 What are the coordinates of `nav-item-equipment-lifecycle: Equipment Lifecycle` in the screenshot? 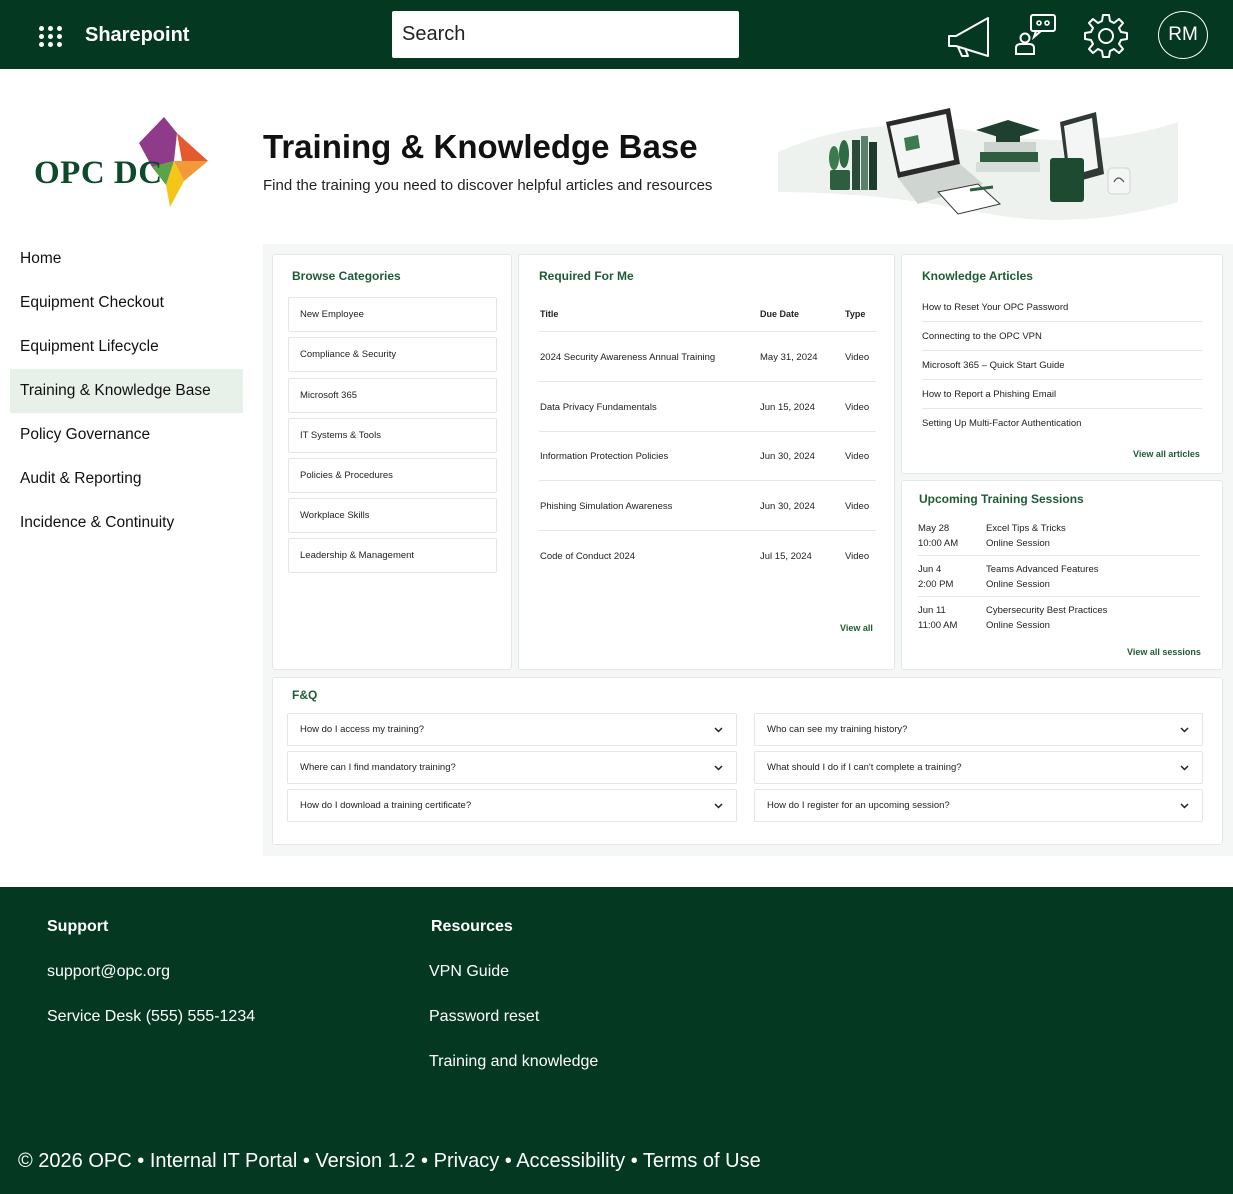 It's located at (126, 347).